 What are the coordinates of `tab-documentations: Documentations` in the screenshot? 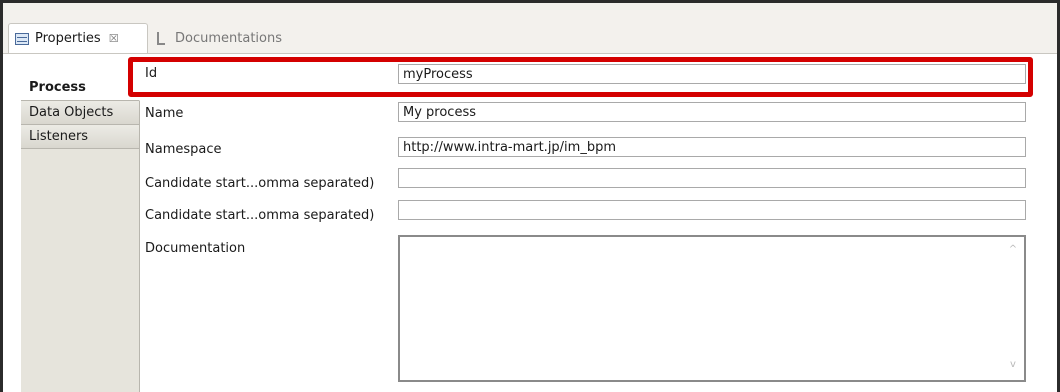 It's located at (230, 38).